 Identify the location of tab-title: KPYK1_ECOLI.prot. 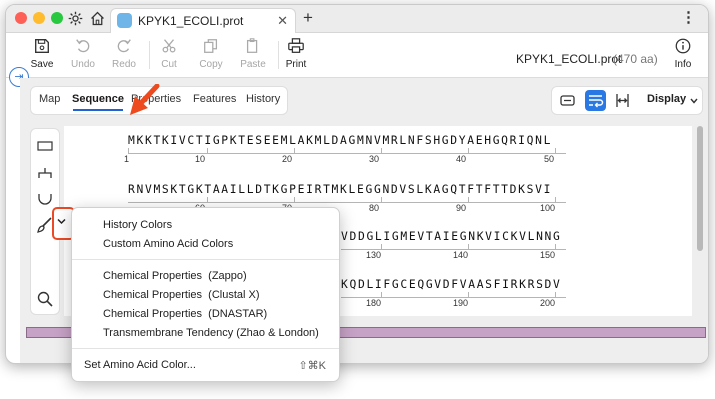
(191, 21).